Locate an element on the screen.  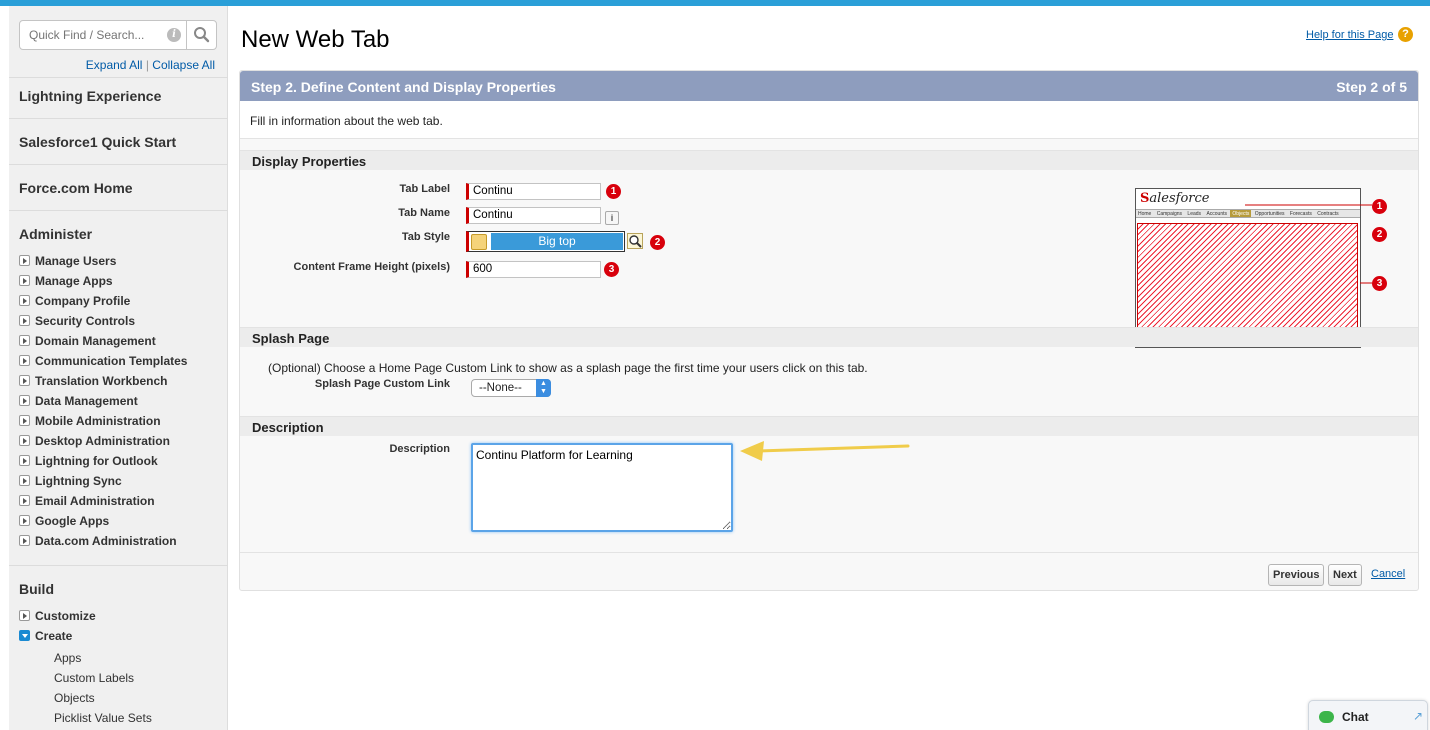
cancel-link: Cancel is located at coordinates (1388, 574).